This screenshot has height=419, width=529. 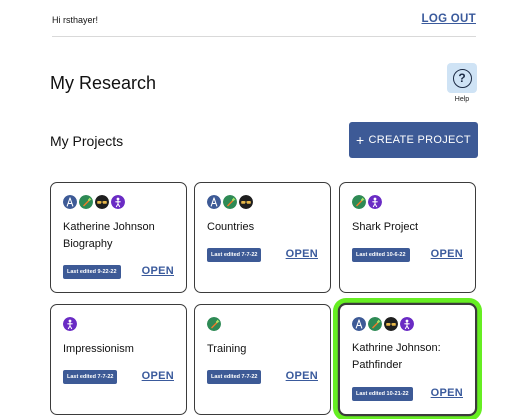 I want to click on project-title: Kathrine Johnson: Pathfinder, so click(x=396, y=356).